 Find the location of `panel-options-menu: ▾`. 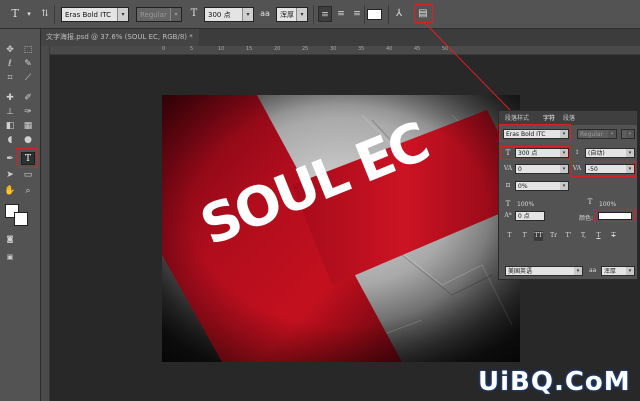

panel-options-menu: ▾ is located at coordinates (628, 134).